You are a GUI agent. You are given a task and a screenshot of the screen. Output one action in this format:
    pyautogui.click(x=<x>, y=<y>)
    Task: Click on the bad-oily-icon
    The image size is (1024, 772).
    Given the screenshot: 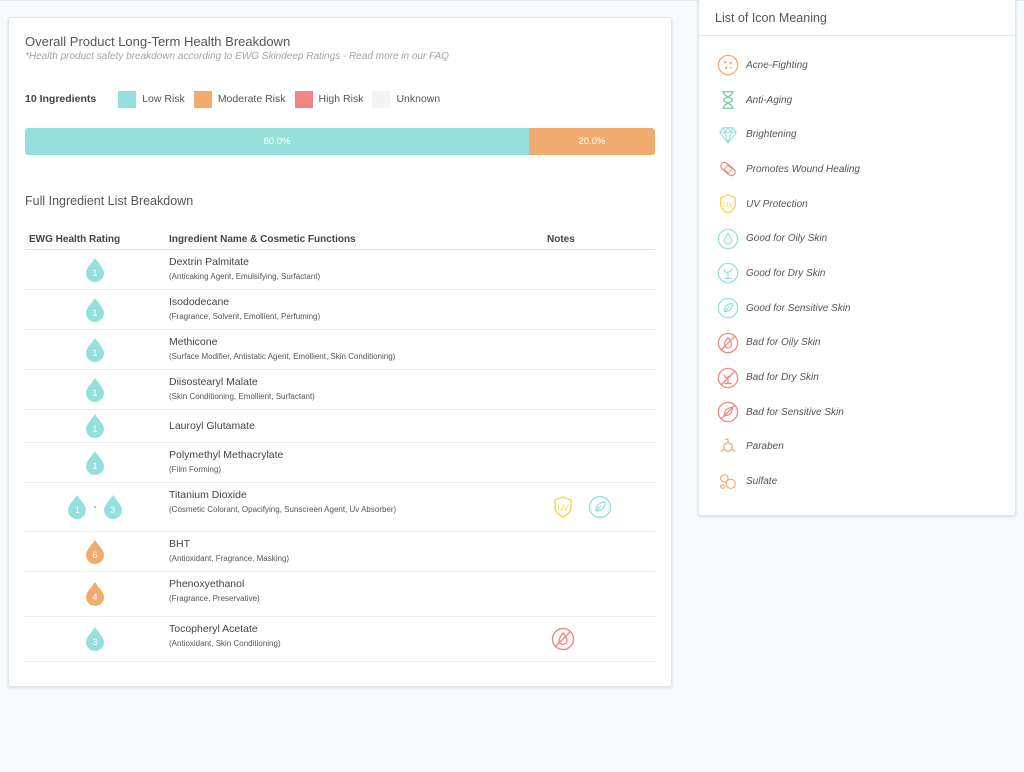 What is the action you would take?
    pyautogui.click(x=731, y=343)
    